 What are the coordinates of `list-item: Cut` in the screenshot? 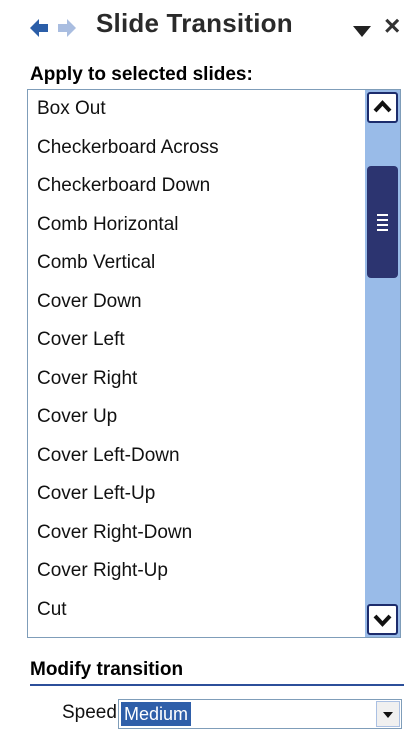 It's located at (195, 610).